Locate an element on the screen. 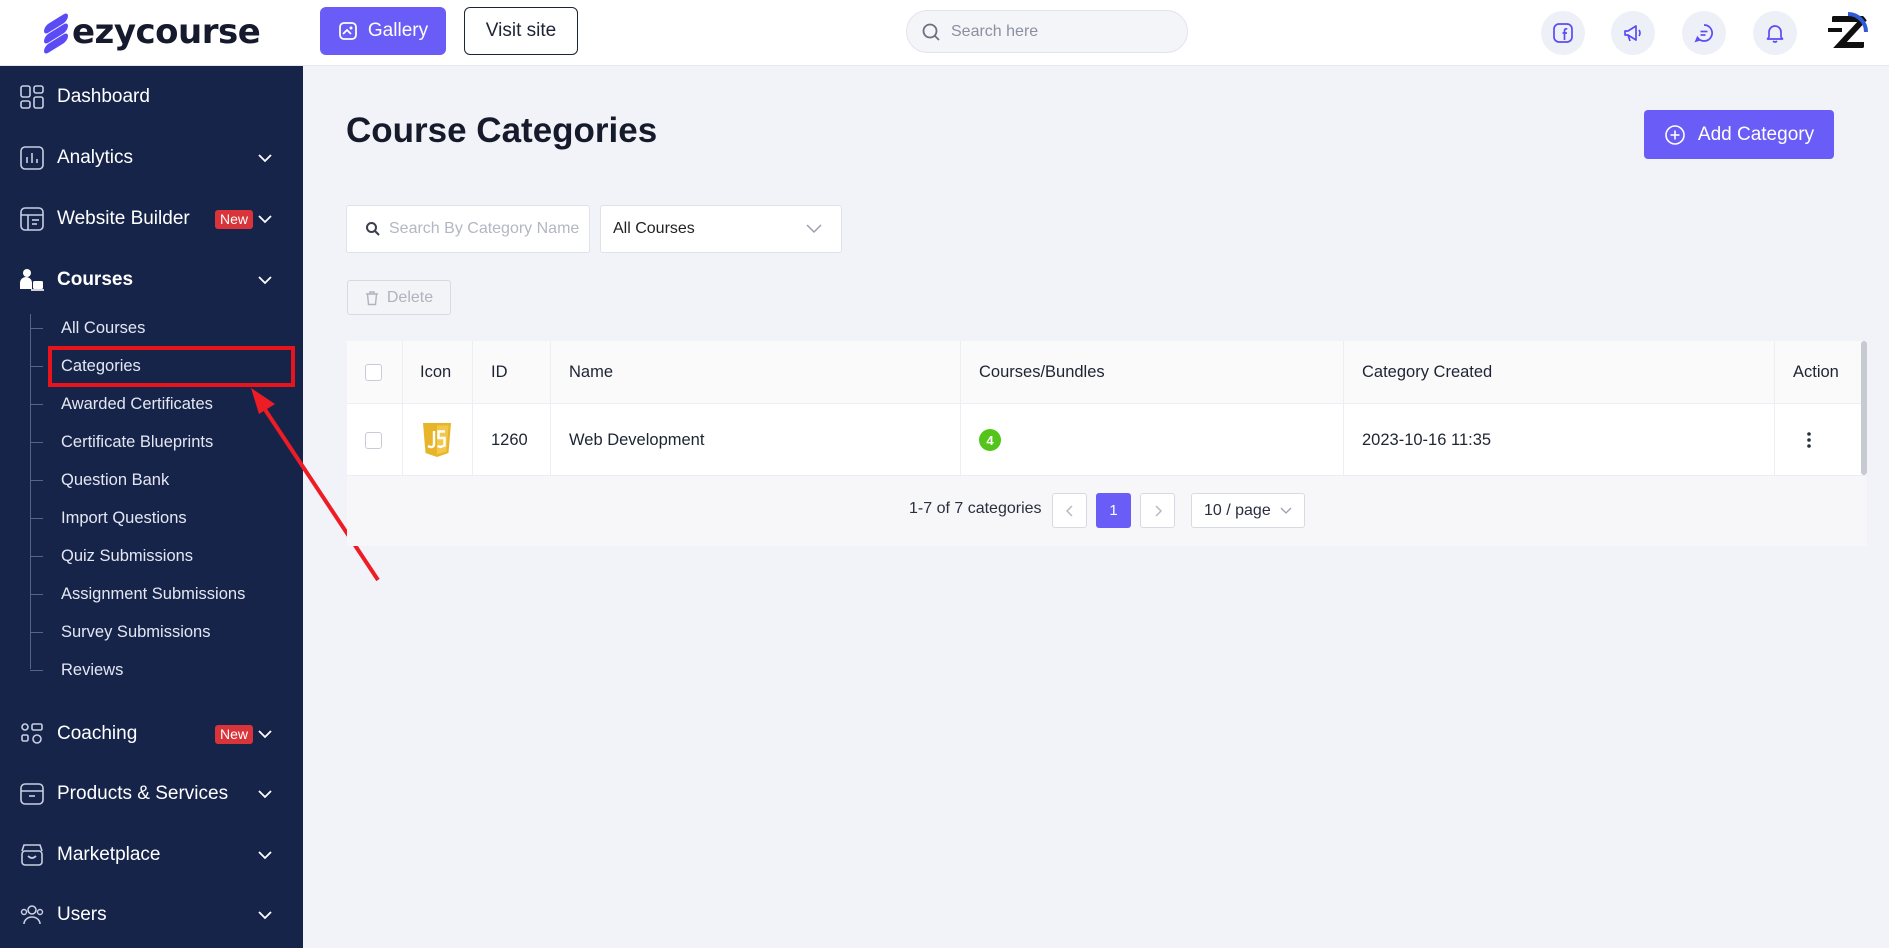 This screenshot has height=948, width=1889. avatar is located at coordinates (1848, 32).